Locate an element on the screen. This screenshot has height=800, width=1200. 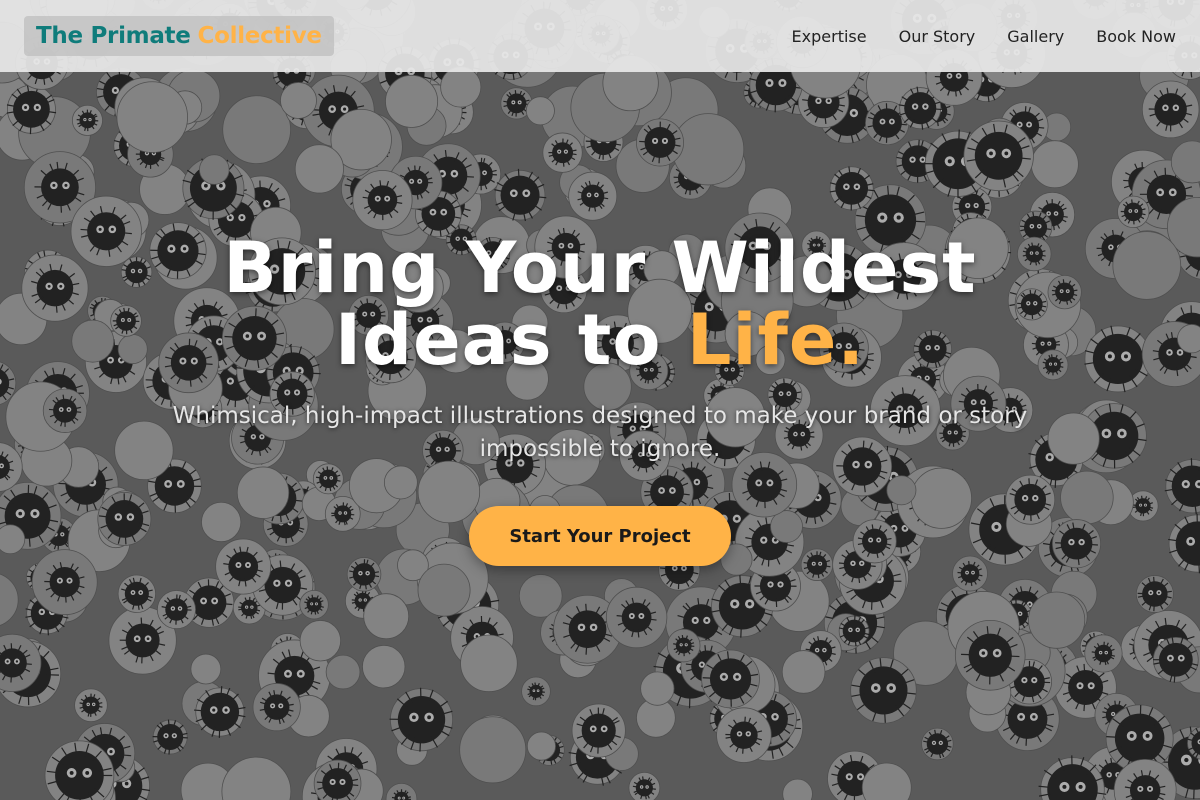
nav-link-expertise: Expertise is located at coordinates (829, 36).